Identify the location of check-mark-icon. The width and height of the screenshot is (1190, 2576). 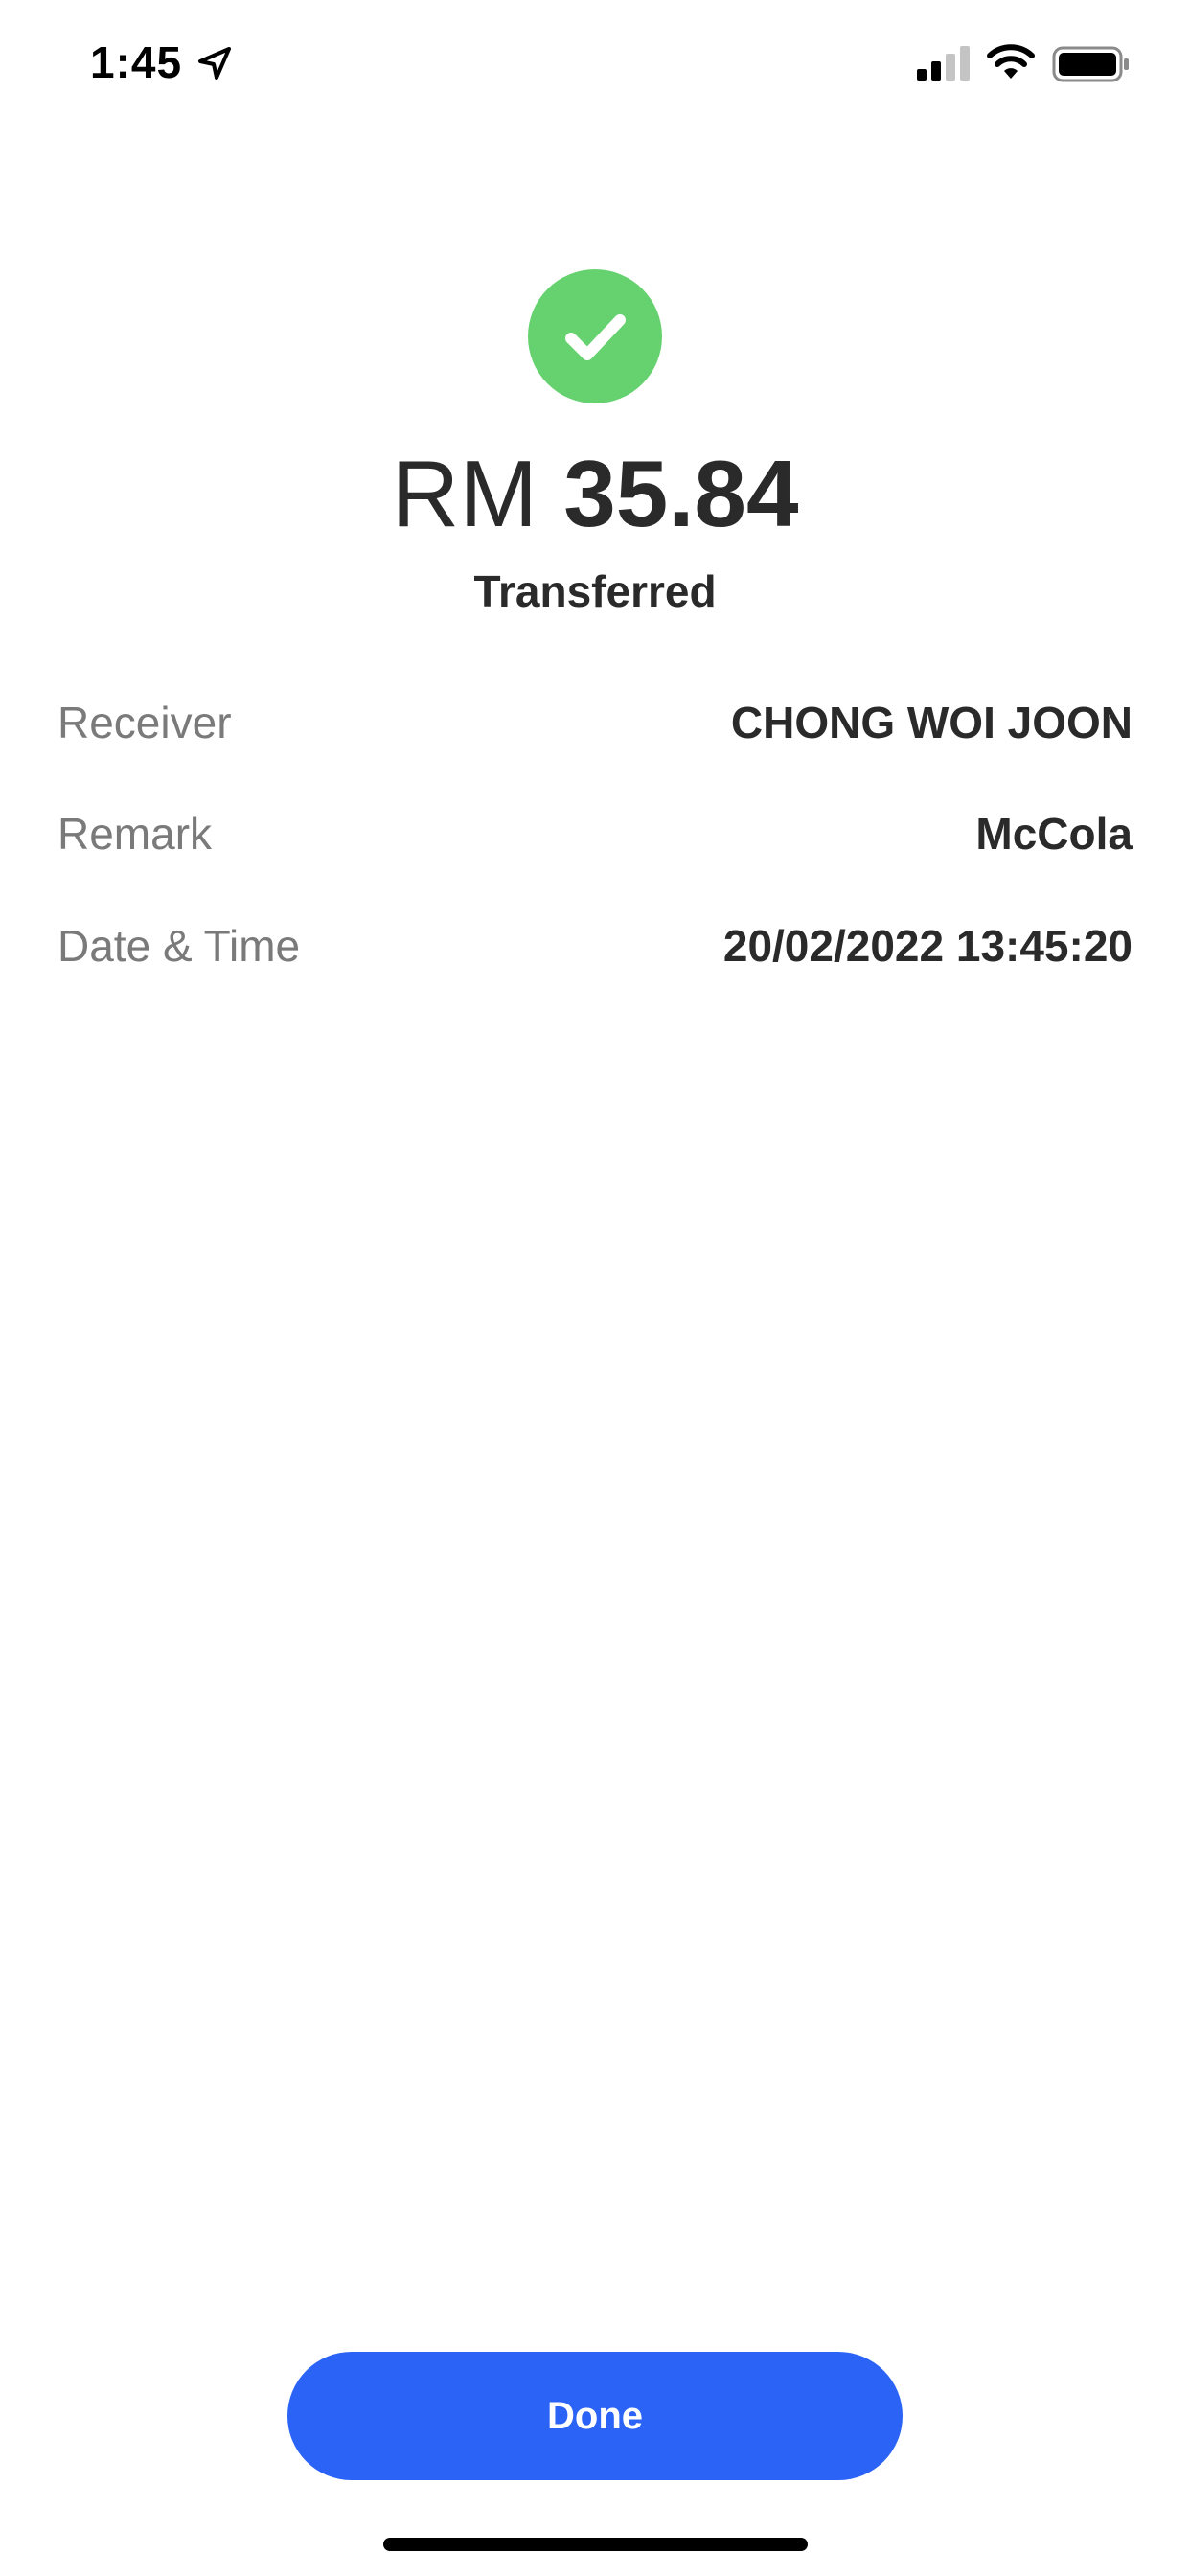
(595, 337).